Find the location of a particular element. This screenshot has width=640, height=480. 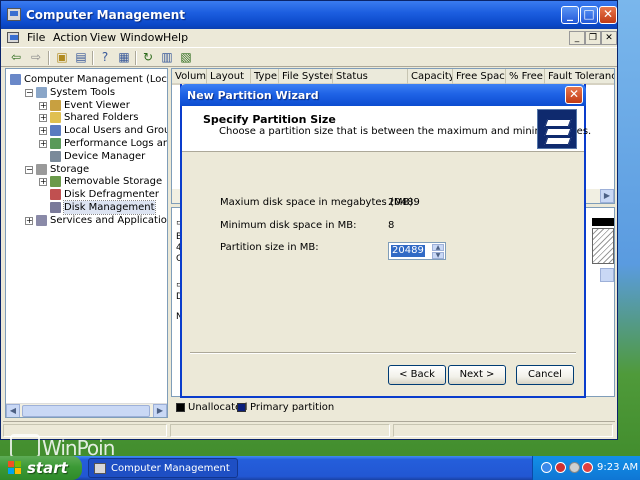

child-restore-button: ❐ is located at coordinates (593, 38).